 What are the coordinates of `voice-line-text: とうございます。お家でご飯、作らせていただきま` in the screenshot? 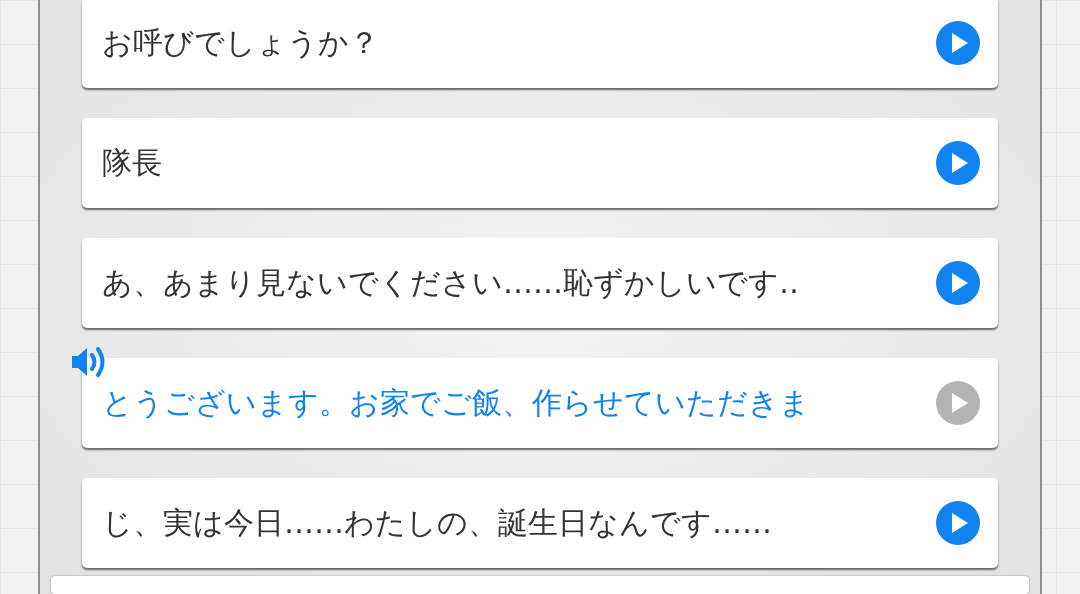 It's located at (456, 402).